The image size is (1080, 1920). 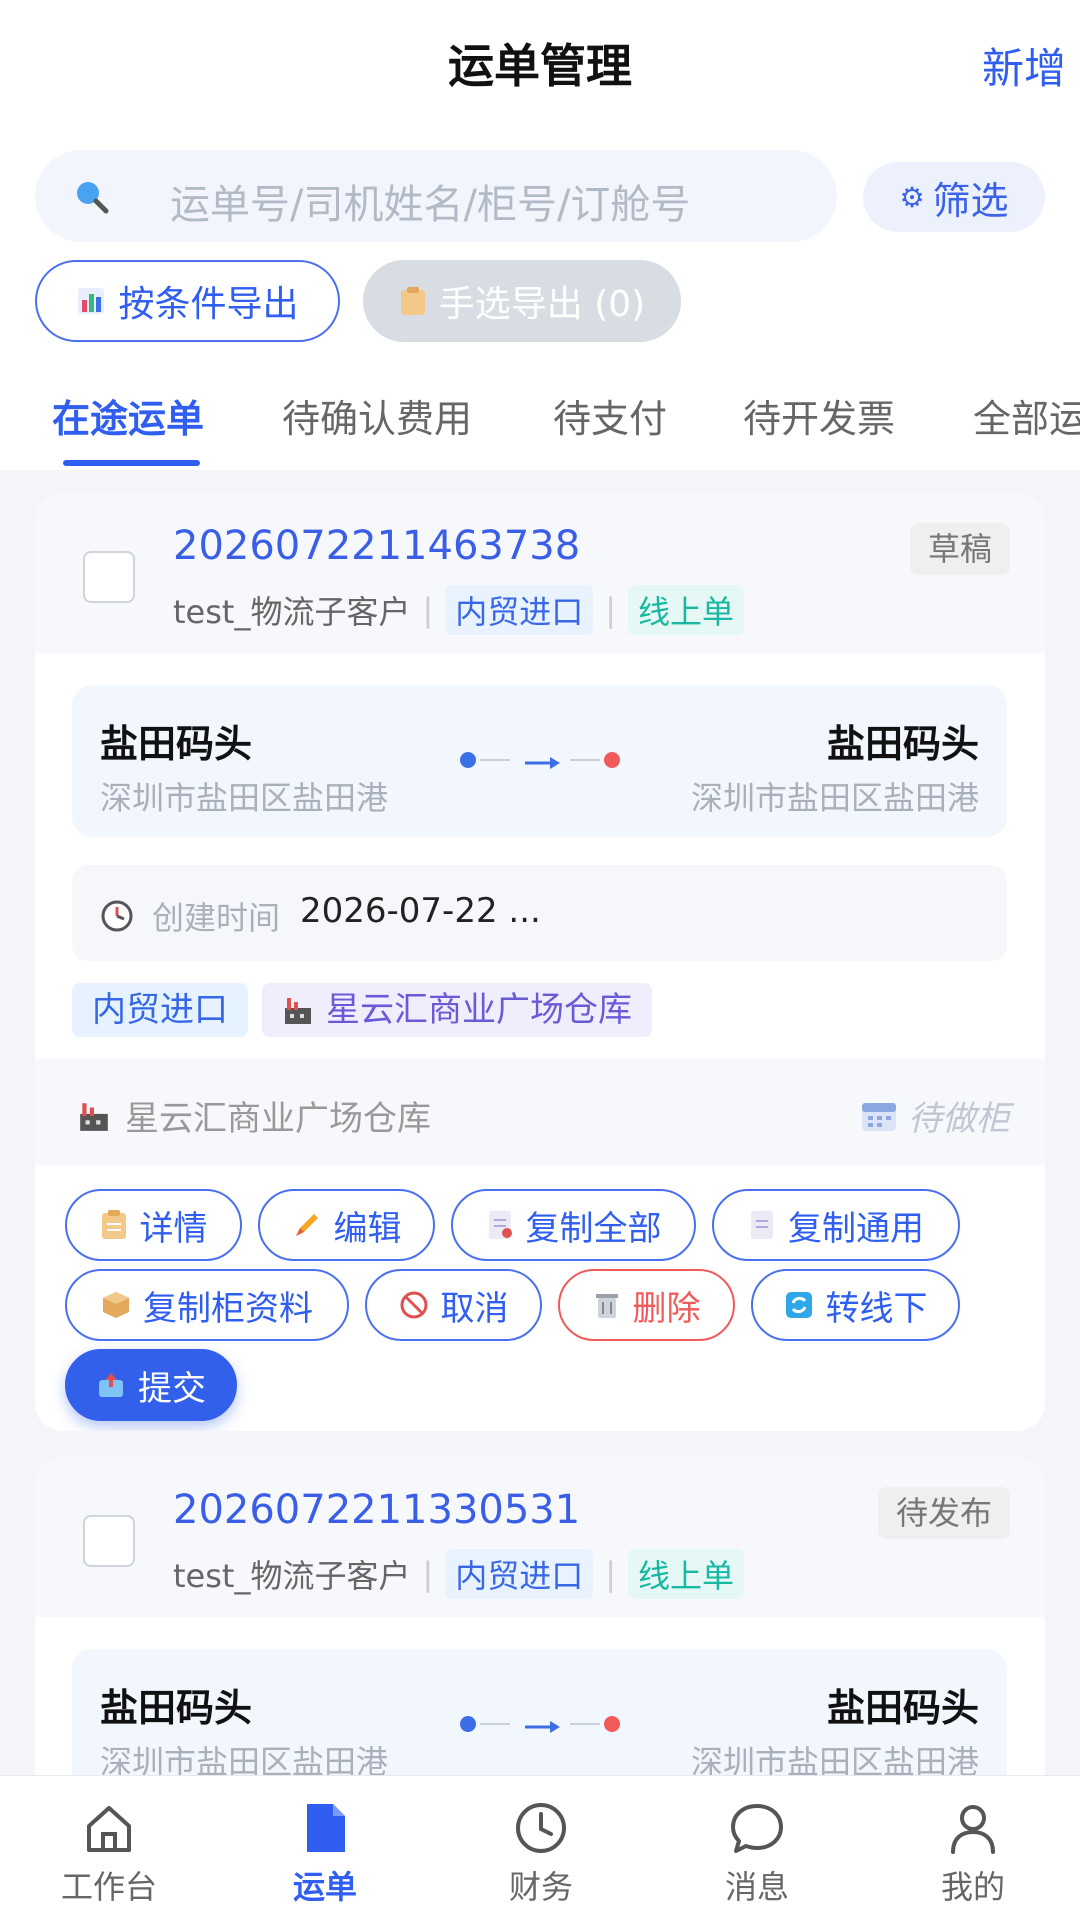 I want to click on copy-container-label: 复制柜资料, so click(x=228, y=1308).